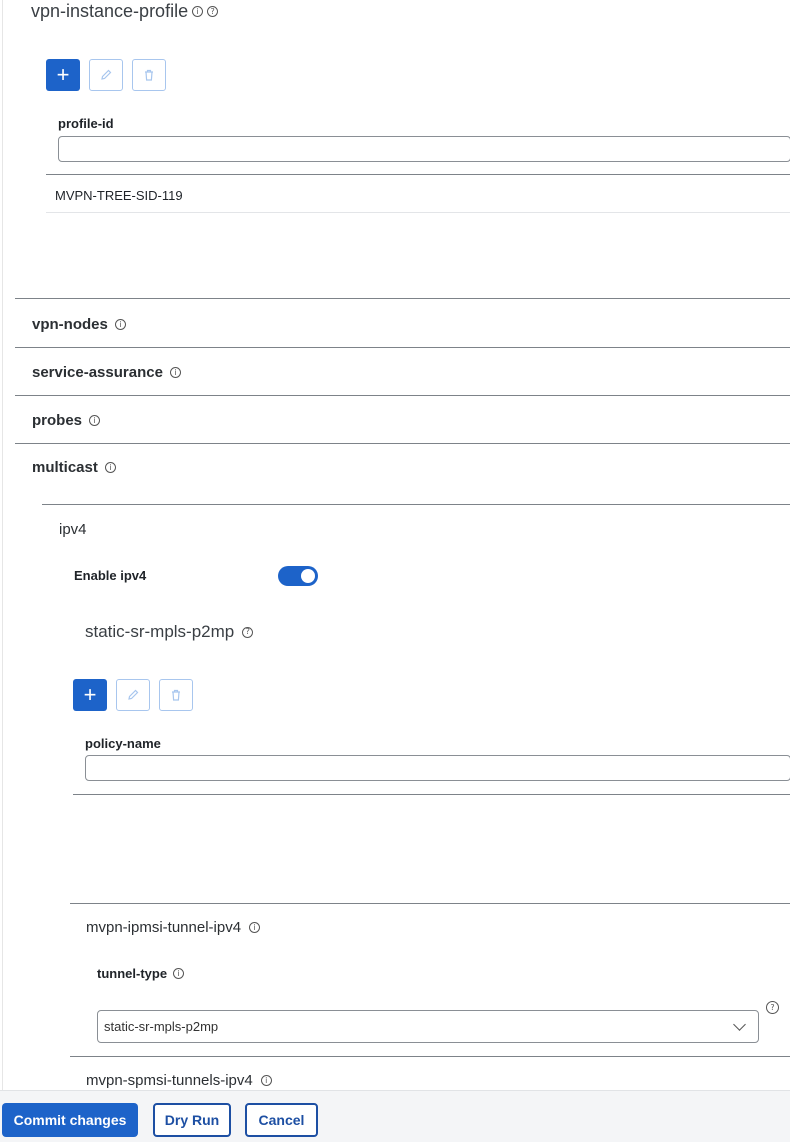 This screenshot has height=1142, width=790. I want to click on vpn-instance-profile-header: vpn-instance-profile i ?, so click(125, 11).